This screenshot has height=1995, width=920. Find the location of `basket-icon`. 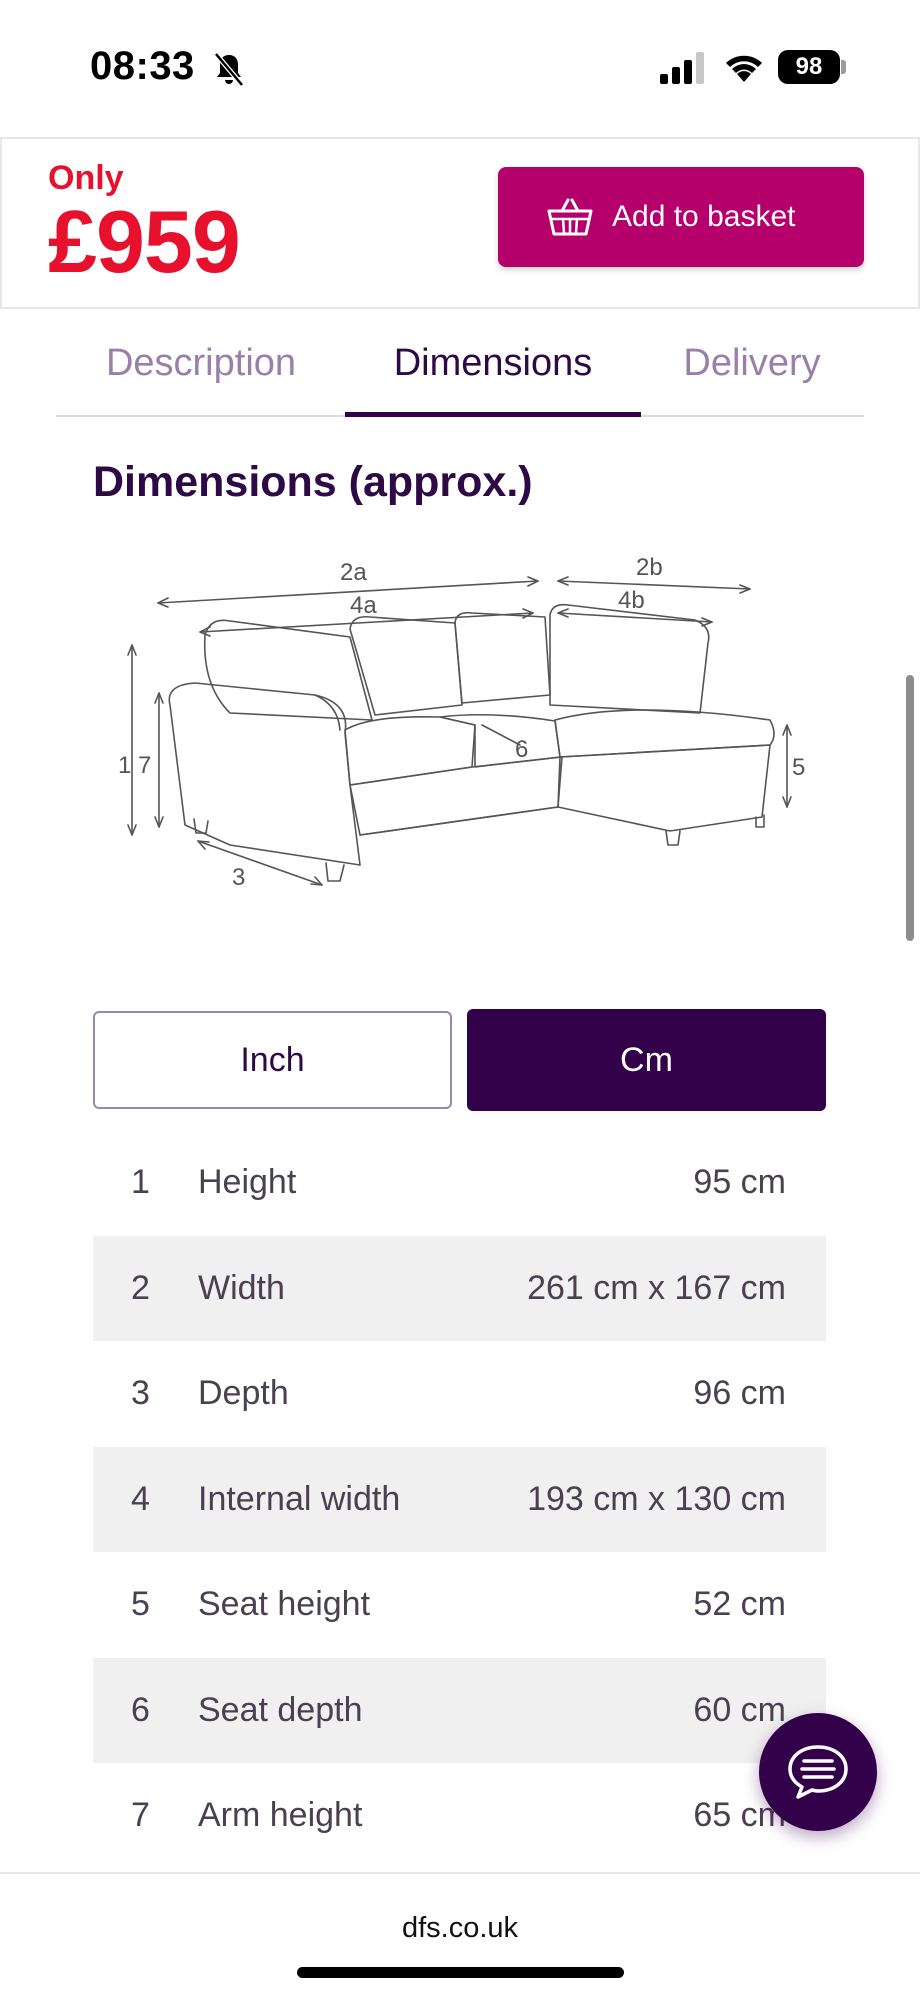

basket-icon is located at coordinates (570, 217).